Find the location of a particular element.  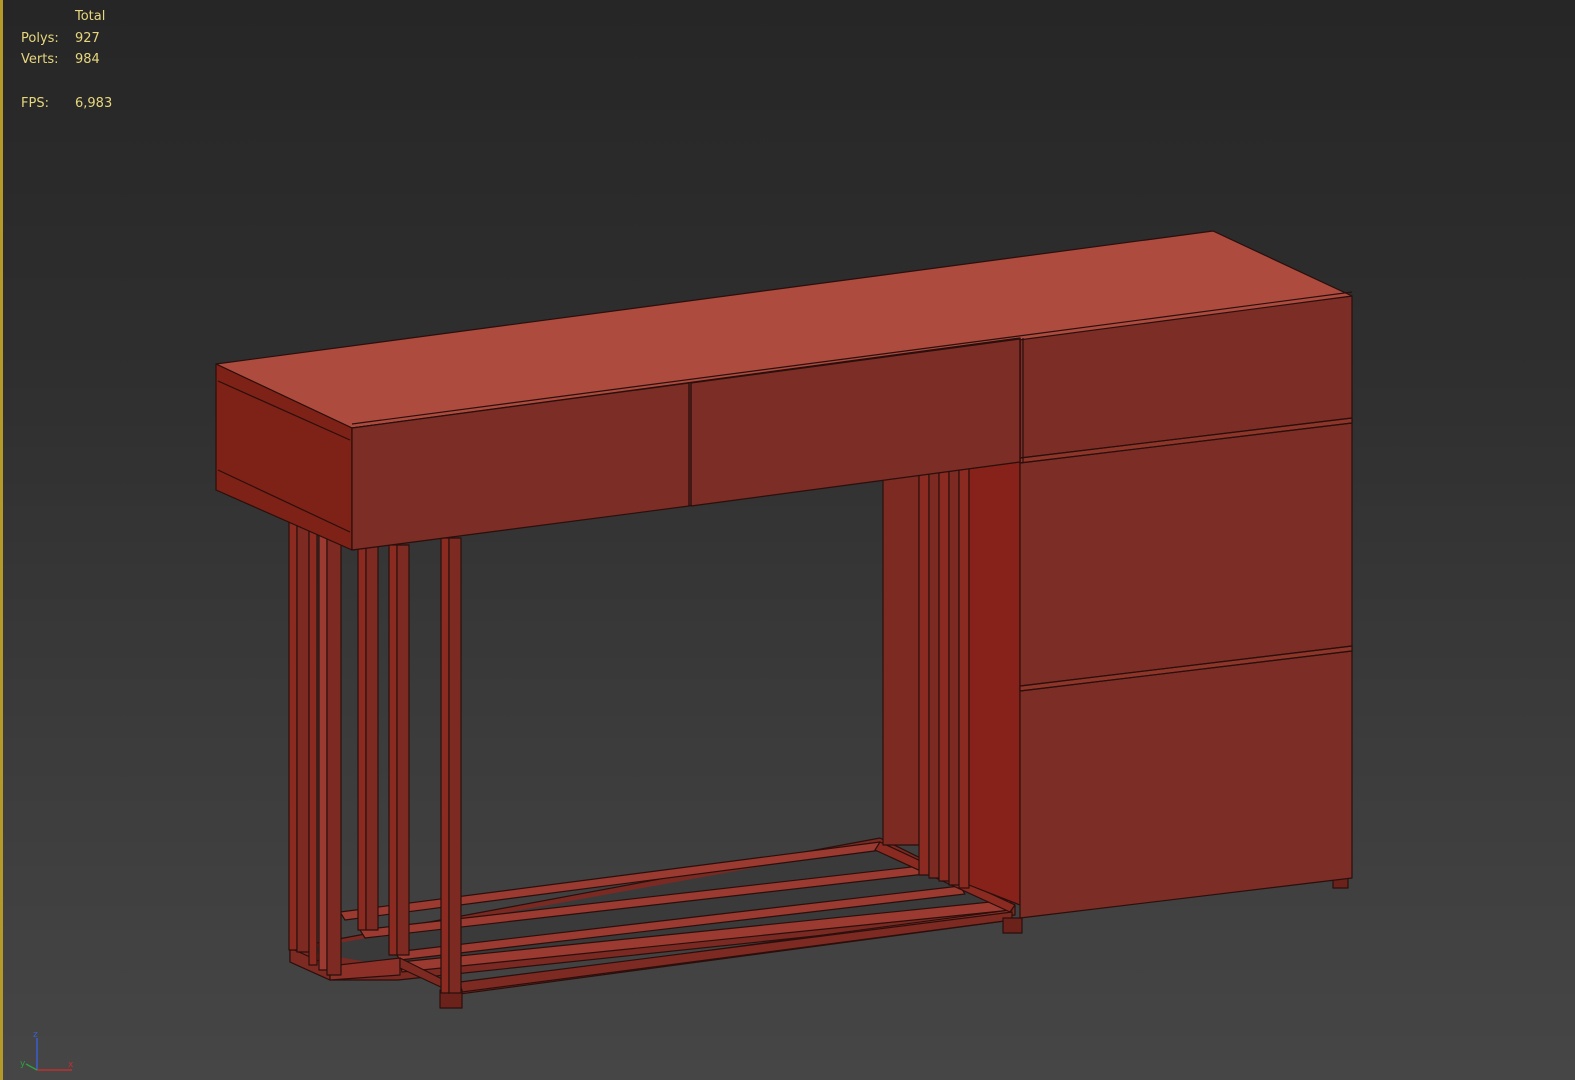

axis-gizmo-icon: z y x is located at coordinates (47, 1050).